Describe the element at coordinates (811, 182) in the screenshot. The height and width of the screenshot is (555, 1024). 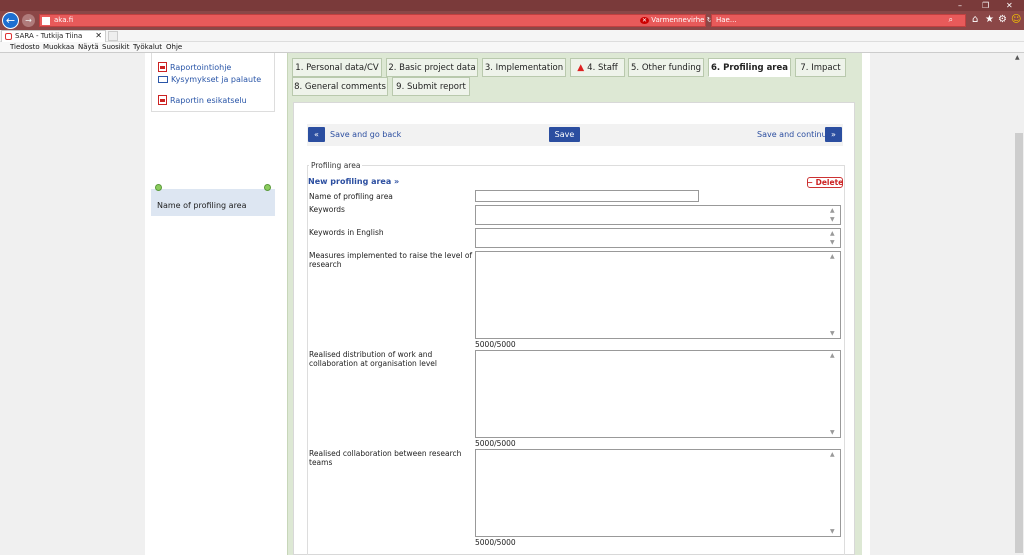
I see `minus-icon: −` at that location.